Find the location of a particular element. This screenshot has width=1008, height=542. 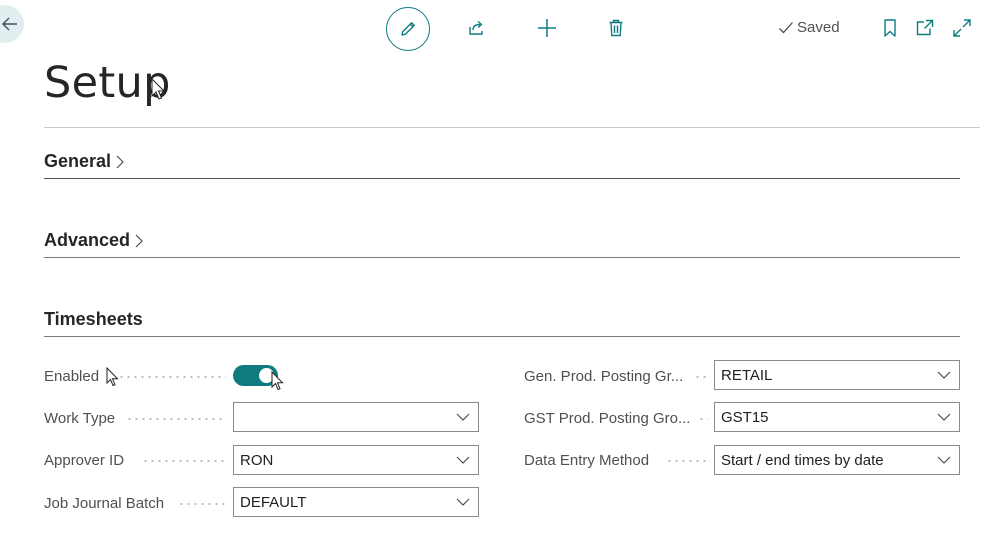

work-type-label: Work Type is located at coordinates (80, 418).